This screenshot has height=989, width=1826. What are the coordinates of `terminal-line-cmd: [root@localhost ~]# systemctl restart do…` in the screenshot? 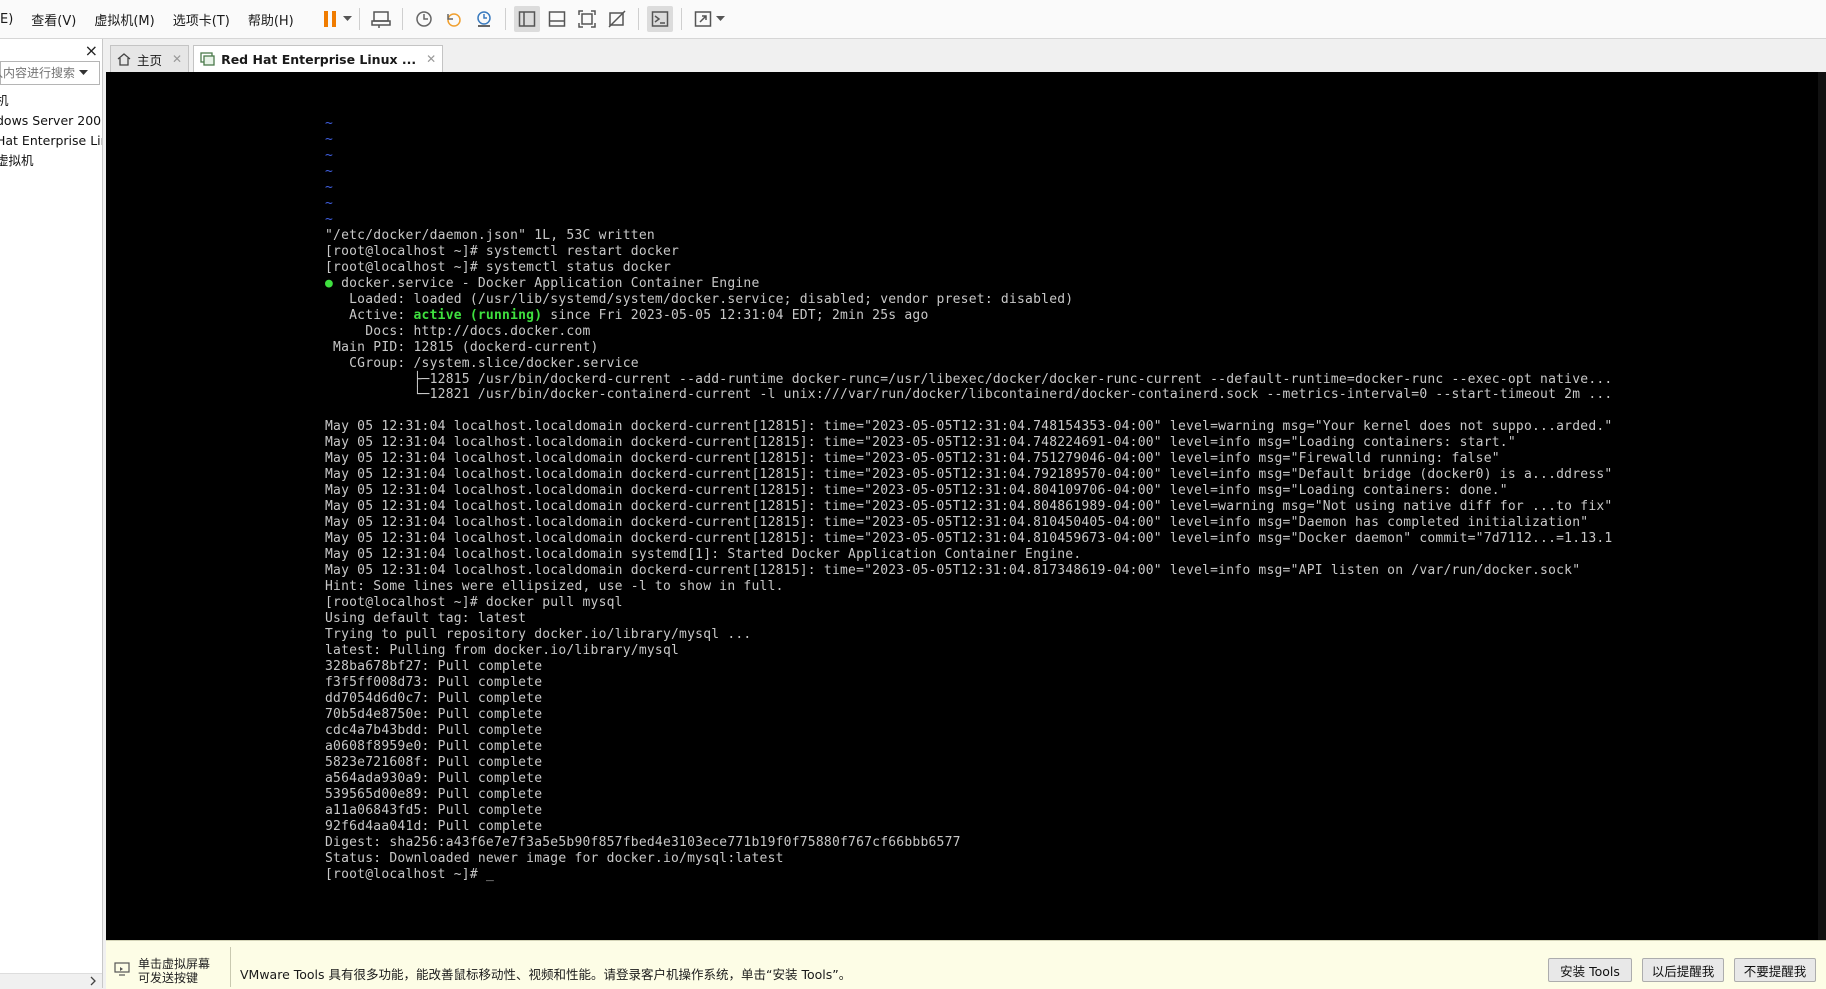 It's located at (502, 251).